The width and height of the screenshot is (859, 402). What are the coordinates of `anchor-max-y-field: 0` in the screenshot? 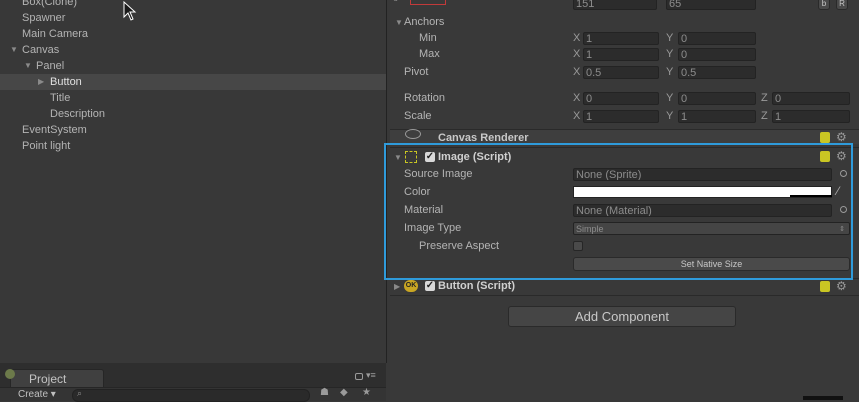 It's located at (717, 54).